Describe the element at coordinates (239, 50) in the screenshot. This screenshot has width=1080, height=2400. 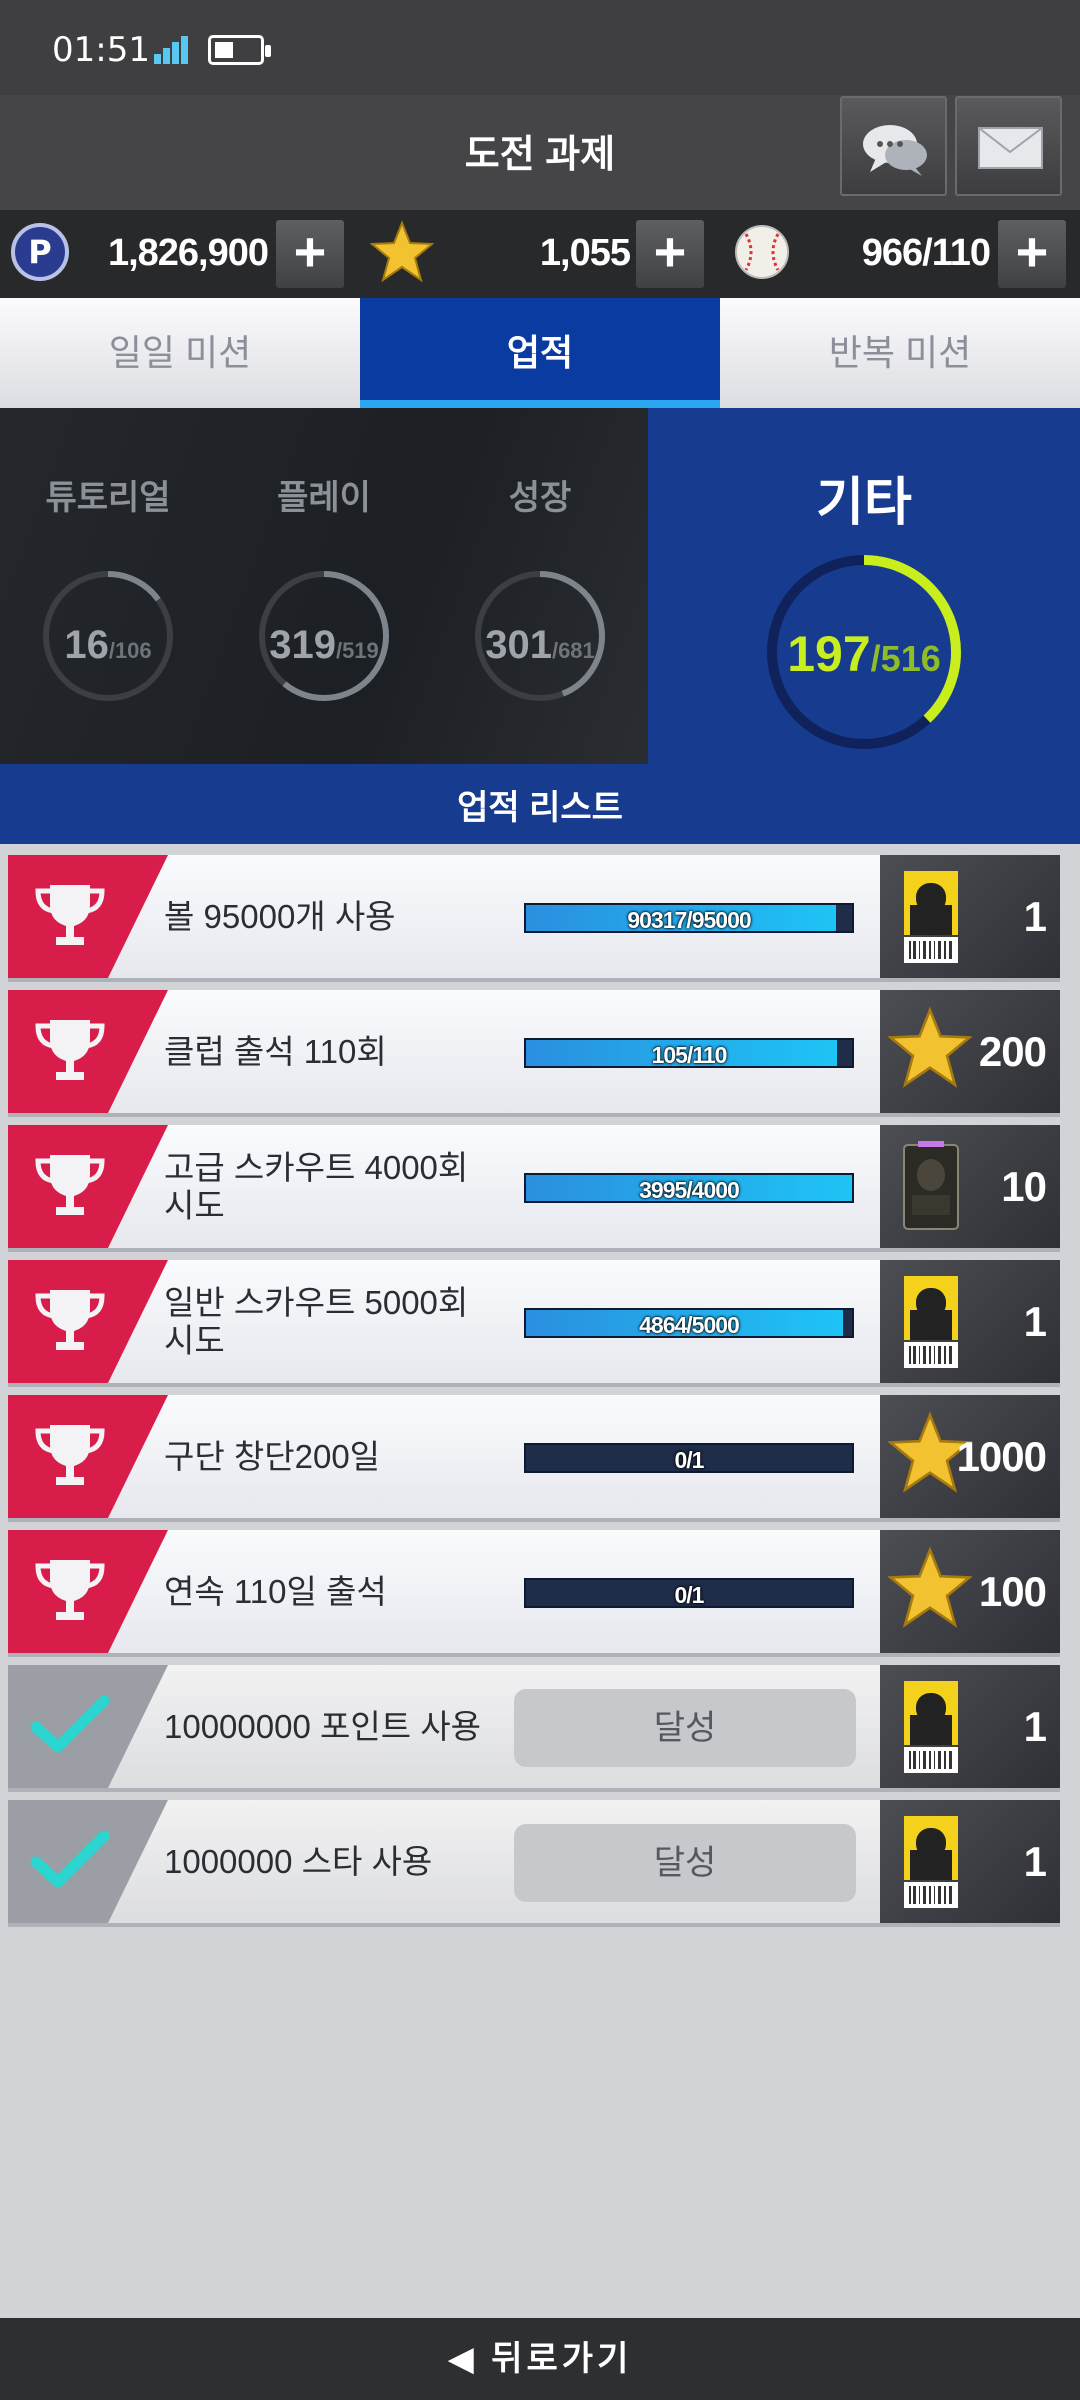
I see `battery-icon` at that location.